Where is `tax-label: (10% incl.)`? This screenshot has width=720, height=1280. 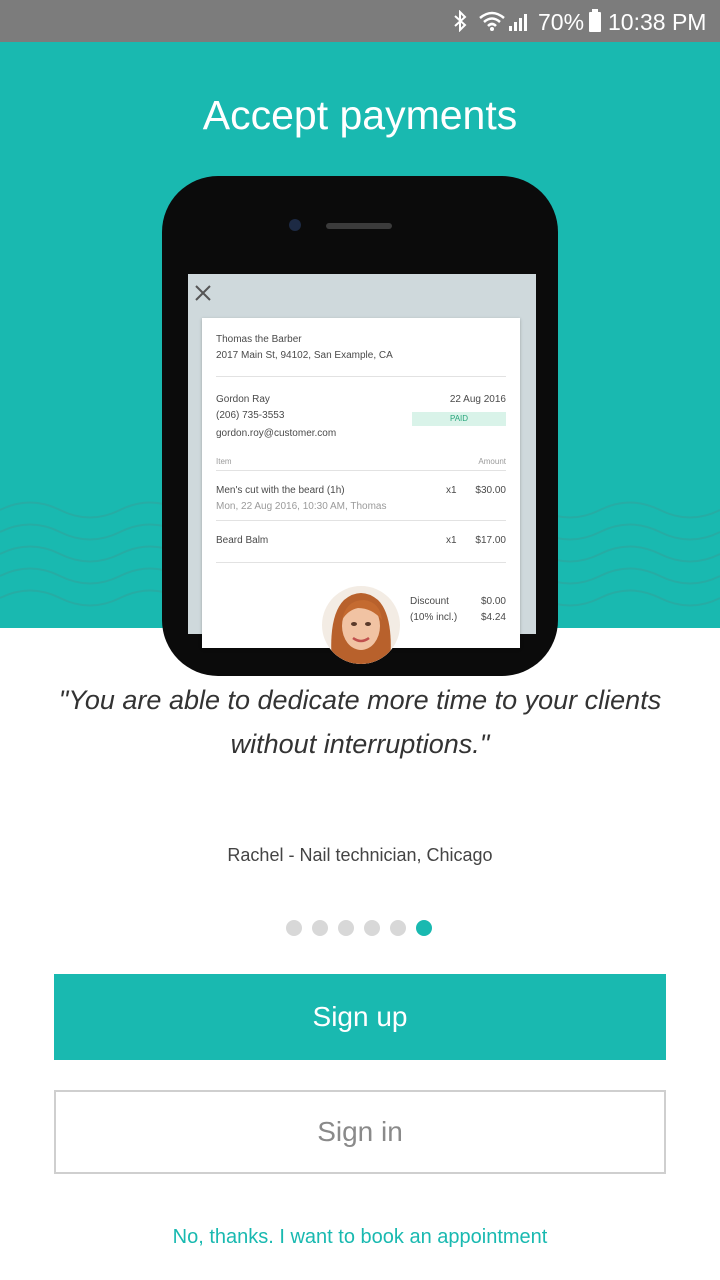 tax-label: (10% incl.) is located at coordinates (434, 617).